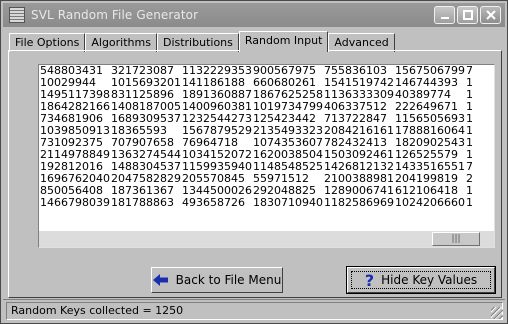  What do you see at coordinates (213, 202) in the screenshot?
I see `key-value: 493658726` at bounding box center [213, 202].